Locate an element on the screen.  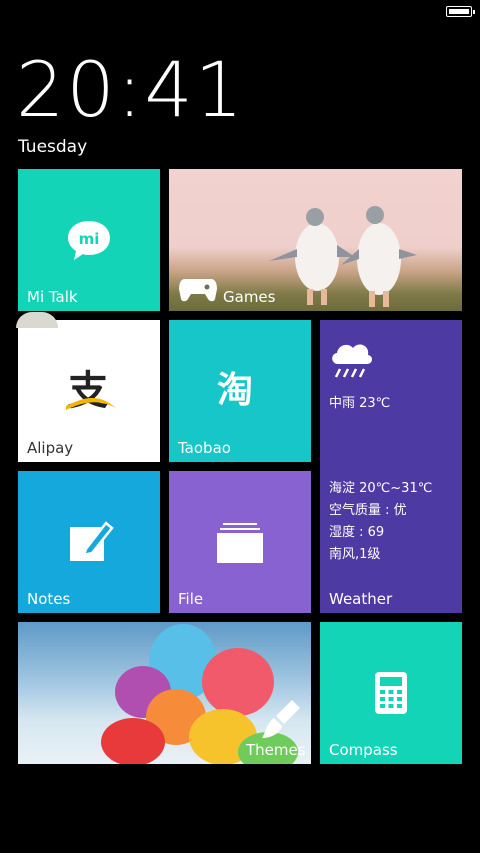
pencil-note-icon is located at coordinates (92, 541).